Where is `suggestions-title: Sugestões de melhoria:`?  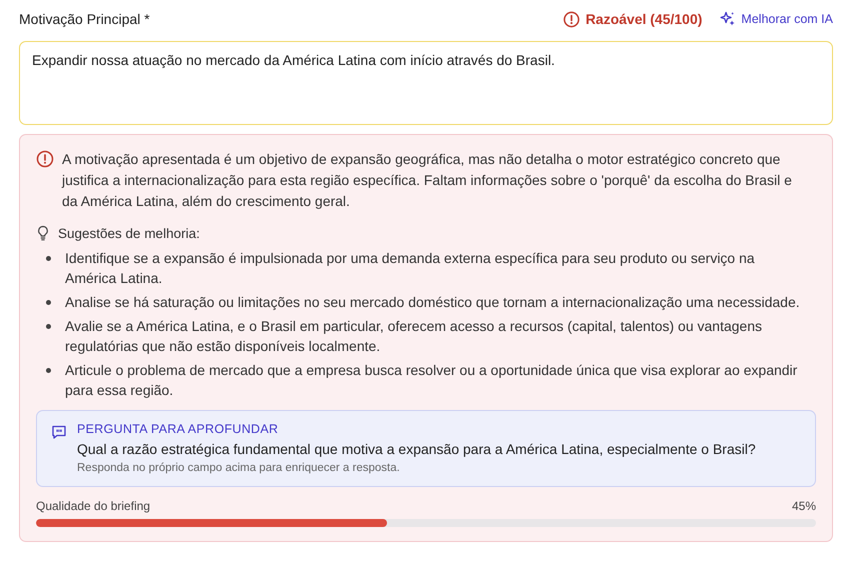
suggestions-title: Sugestões de melhoria: is located at coordinates (129, 233).